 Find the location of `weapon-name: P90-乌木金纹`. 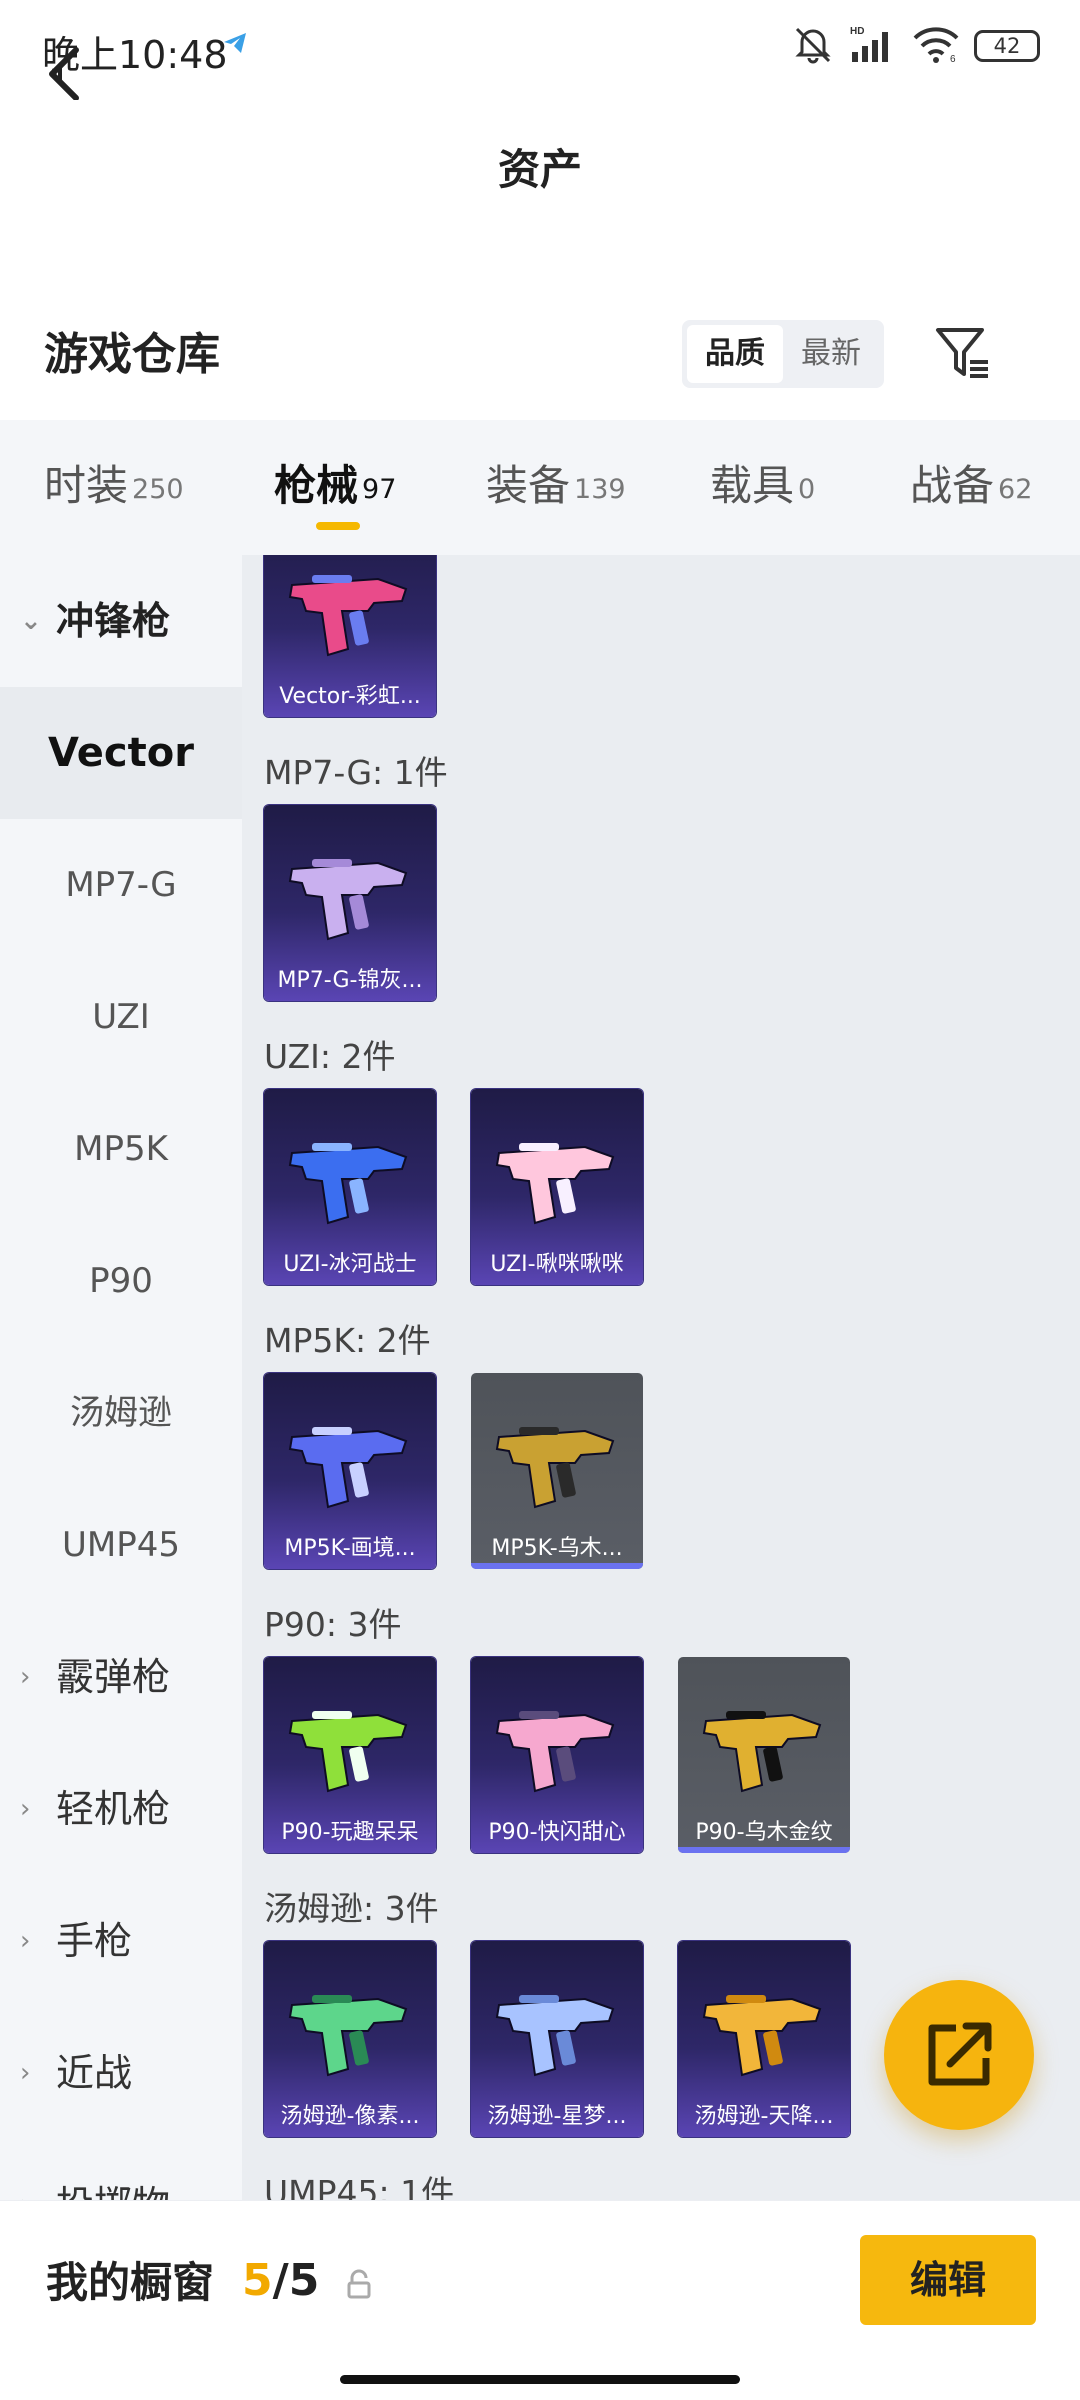

weapon-name: P90-乌木金纹 is located at coordinates (764, 1832).